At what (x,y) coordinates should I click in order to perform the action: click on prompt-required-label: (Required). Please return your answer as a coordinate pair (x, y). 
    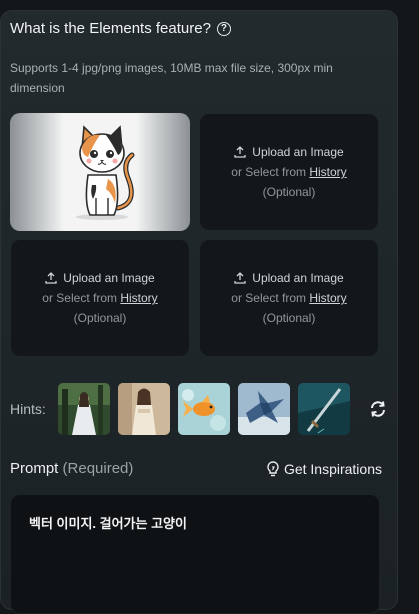
    Looking at the image, I should click on (98, 468).